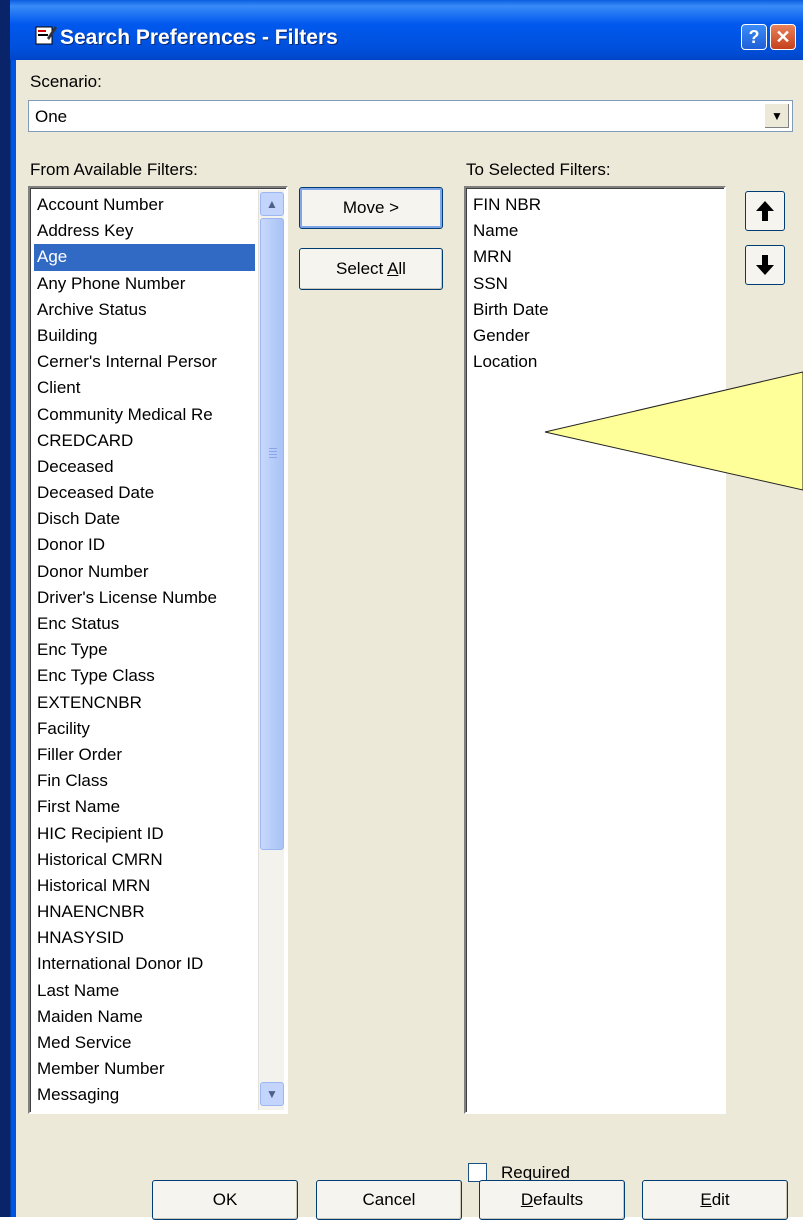  I want to click on callout-annotation, so click(673, 431).